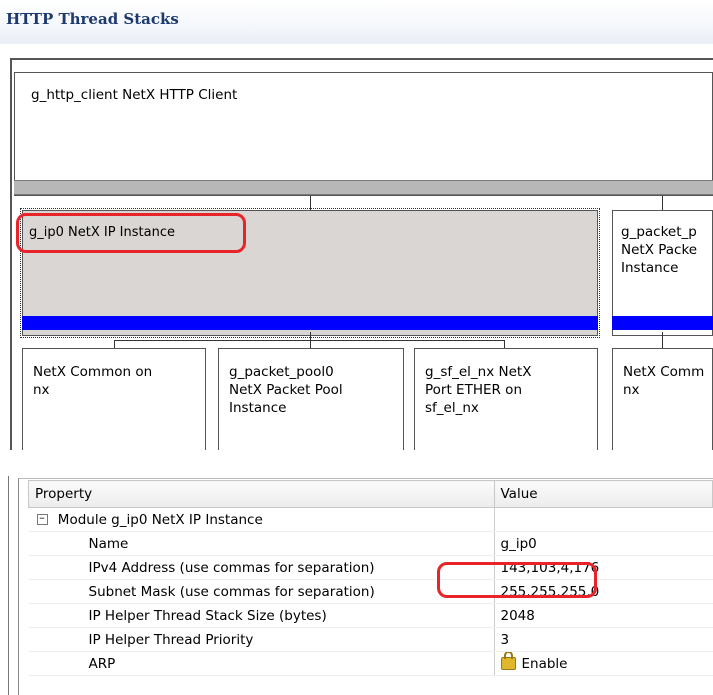 The image size is (713, 695). Describe the element at coordinates (114, 399) in the screenshot. I see `stack-netx-common: NetX Common on nx` at that location.